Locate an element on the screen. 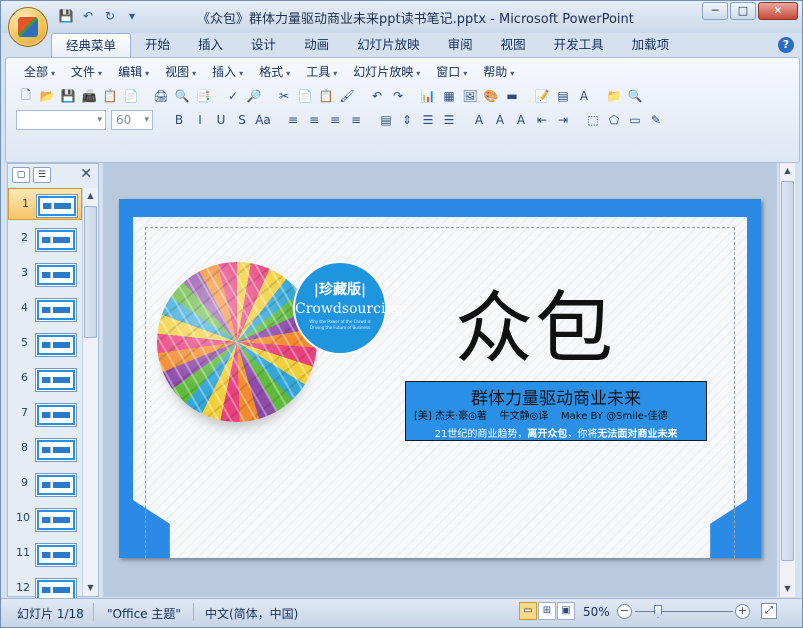  standard-button-20: ↷ is located at coordinates (398, 96).